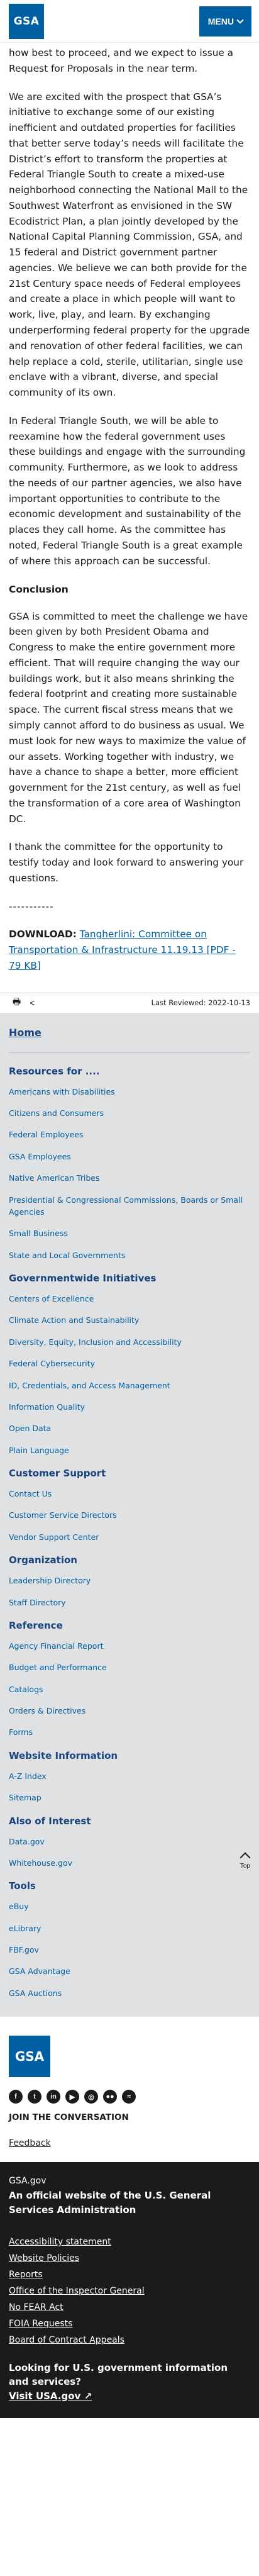 The width and height of the screenshot is (259, 2576). I want to click on footer-link-item: Open Data, so click(129, 1428).